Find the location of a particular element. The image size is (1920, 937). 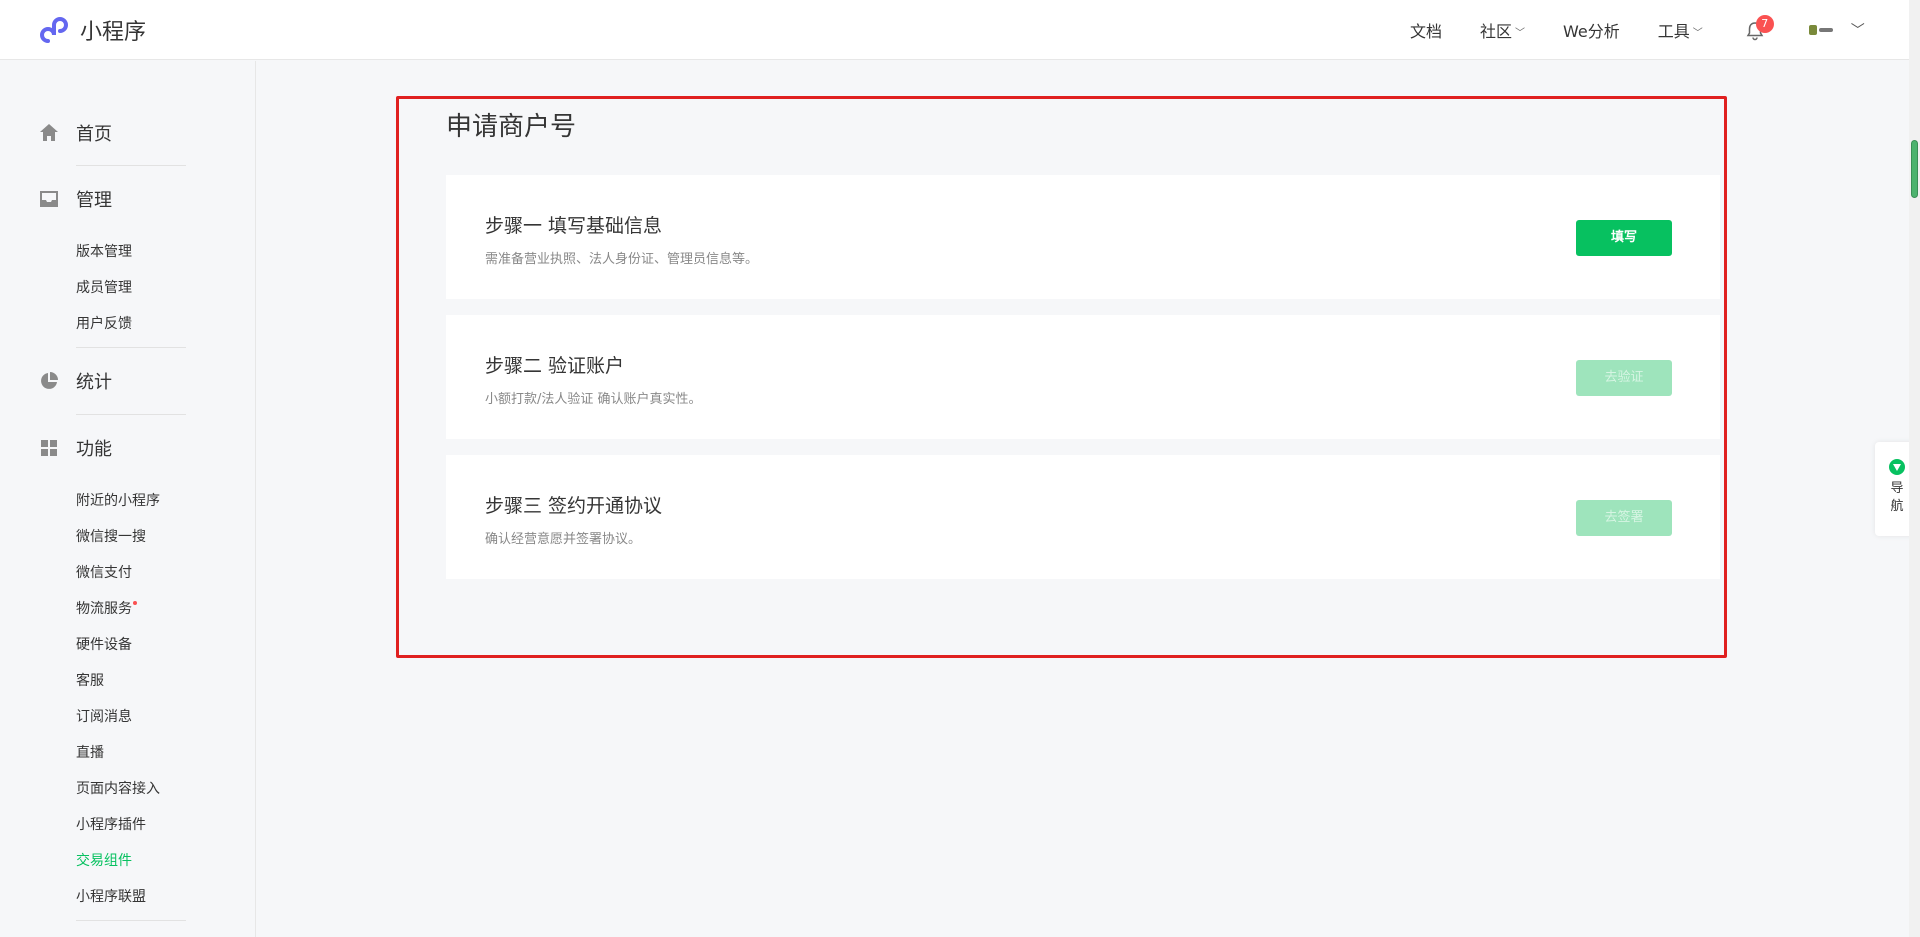

top-header: 小程序 文档 社区 ﹀ We分析 工具 ﹀ 7 ﹀ is located at coordinates (960, 30).